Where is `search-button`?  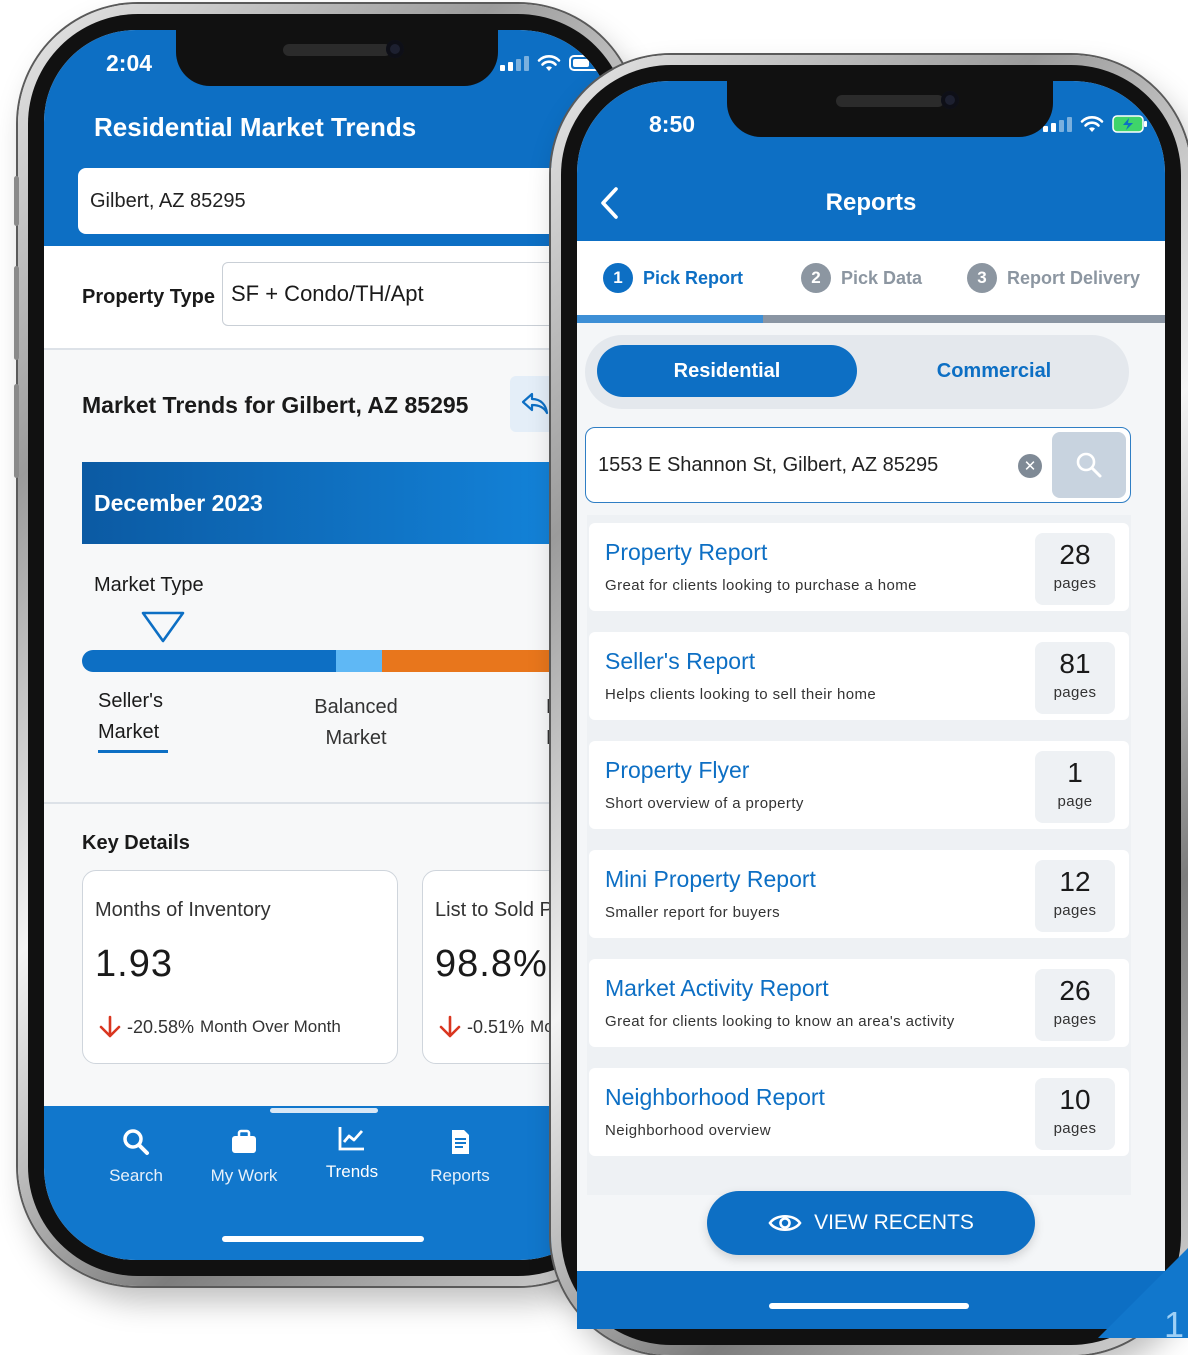
search-button is located at coordinates (1089, 465).